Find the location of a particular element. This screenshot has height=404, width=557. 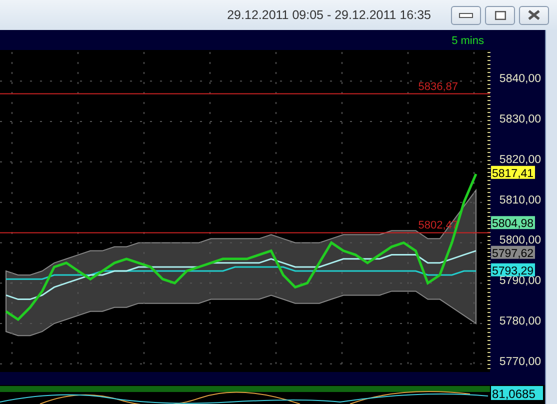

axis-tick-label: 5790,00 is located at coordinates (520, 281).